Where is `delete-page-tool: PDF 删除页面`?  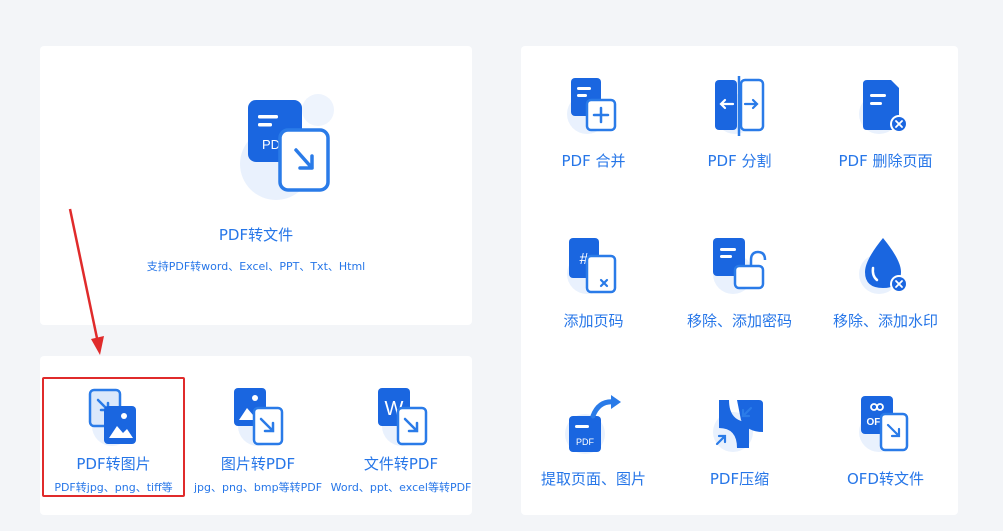
delete-page-tool: PDF 删除页面 is located at coordinates (885, 121).